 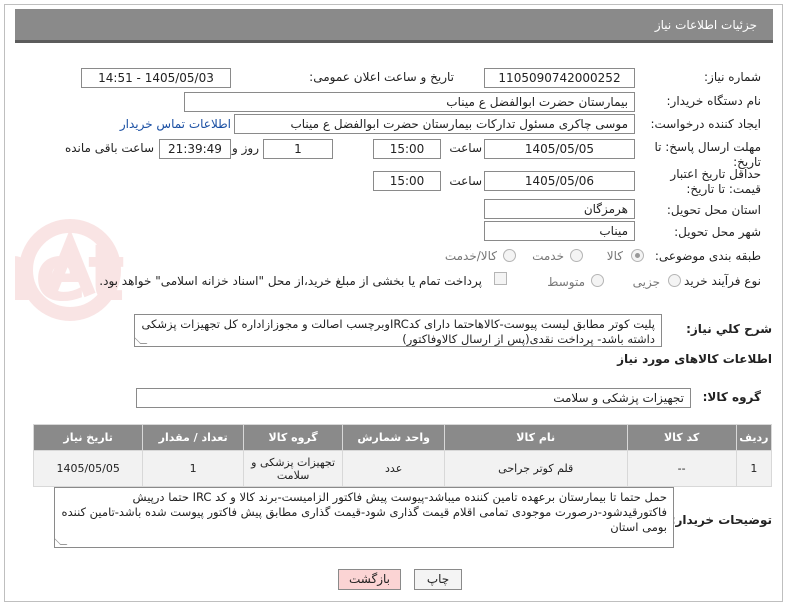 What do you see at coordinates (559, 149) in the screenshot?
I see `deadline-date-field: 1405/05/05` at bounding box center [559, 149].